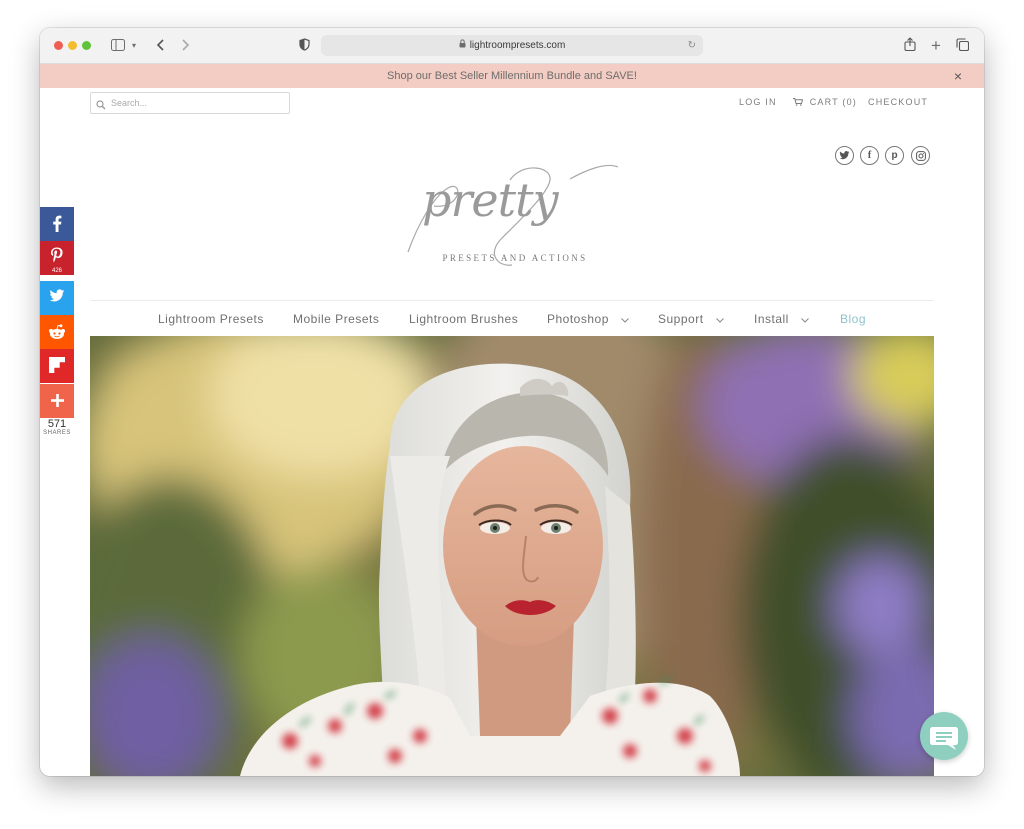  I want to click on reload-icon: ↻, so click(692, 45).